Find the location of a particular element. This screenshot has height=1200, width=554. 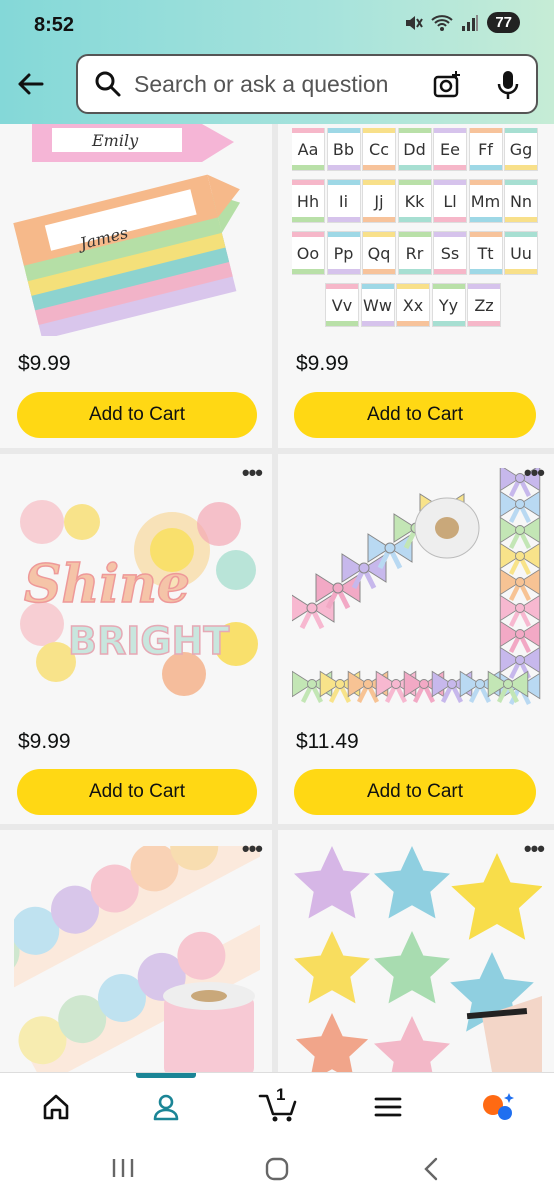

person-icon is located at coordinates (166, 1107).